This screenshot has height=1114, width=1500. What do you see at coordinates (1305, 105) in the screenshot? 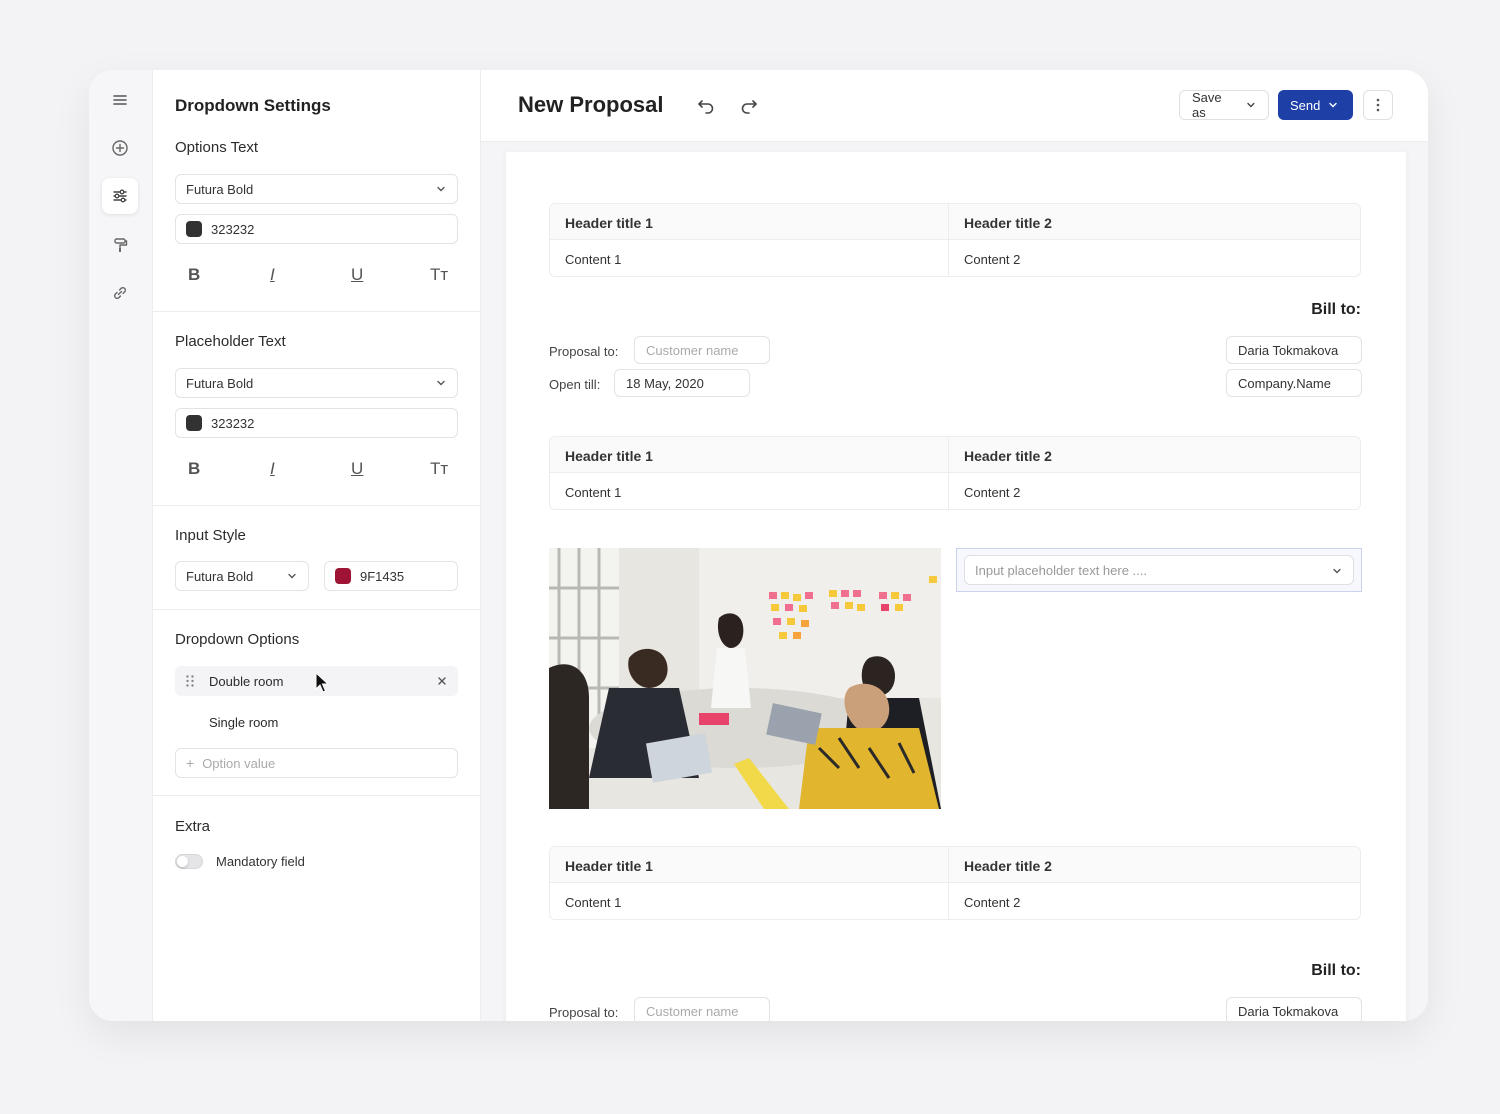
I see `send-label: Send` at bounding box center [1305, 105].